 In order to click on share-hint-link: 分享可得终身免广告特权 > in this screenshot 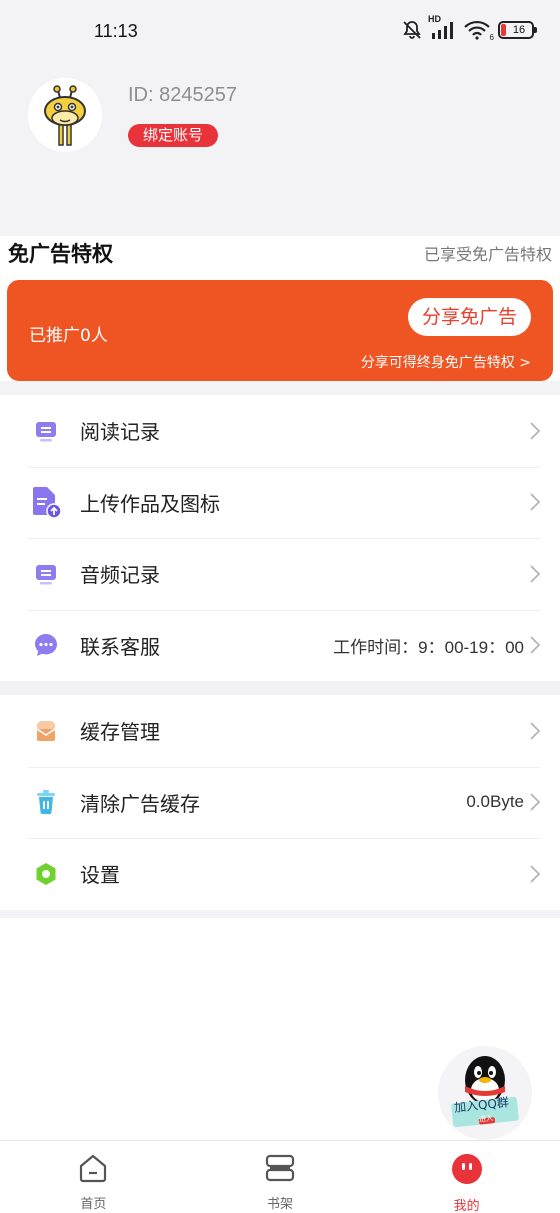, I will do `click(446, 362)`.